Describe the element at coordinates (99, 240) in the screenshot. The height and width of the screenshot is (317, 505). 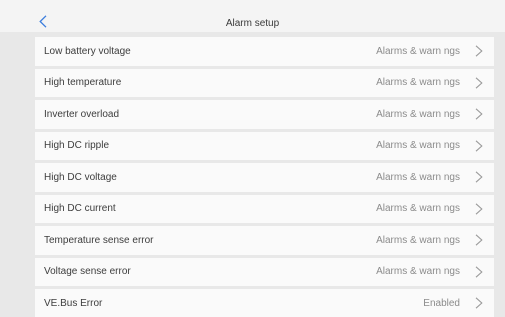
I see `setting-label: Temperature sense error` at that location.